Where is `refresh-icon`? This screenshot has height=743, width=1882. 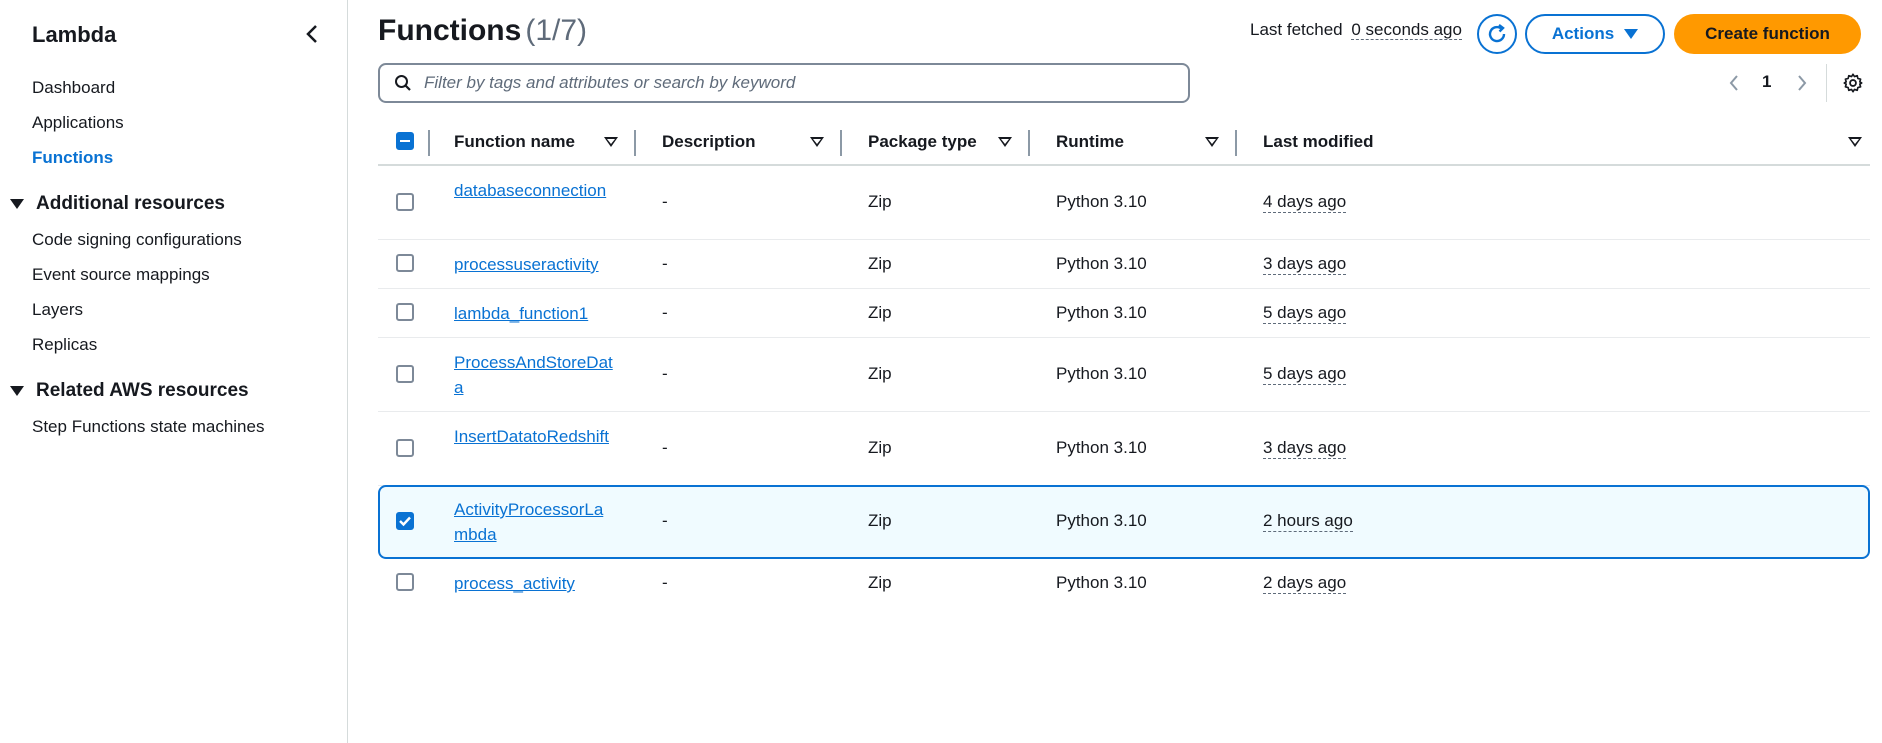 refresh-icon is located at coordinates (1497, 33).